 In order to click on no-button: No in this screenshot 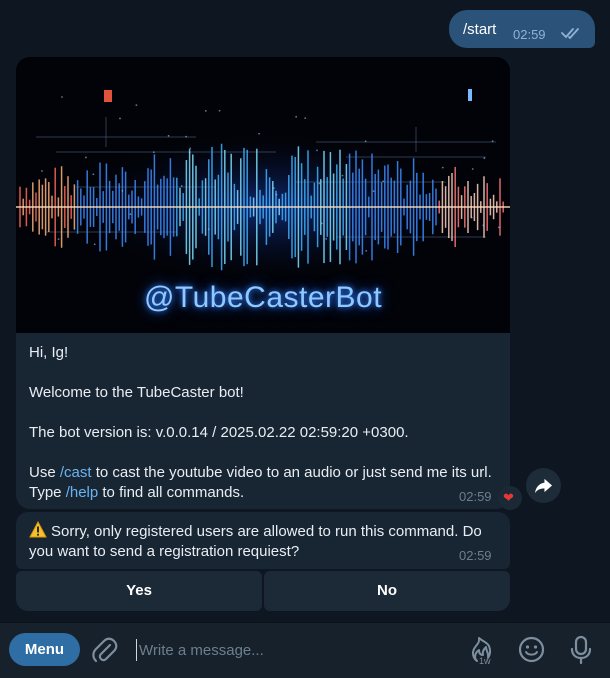, I will do `click(387, 591)`.